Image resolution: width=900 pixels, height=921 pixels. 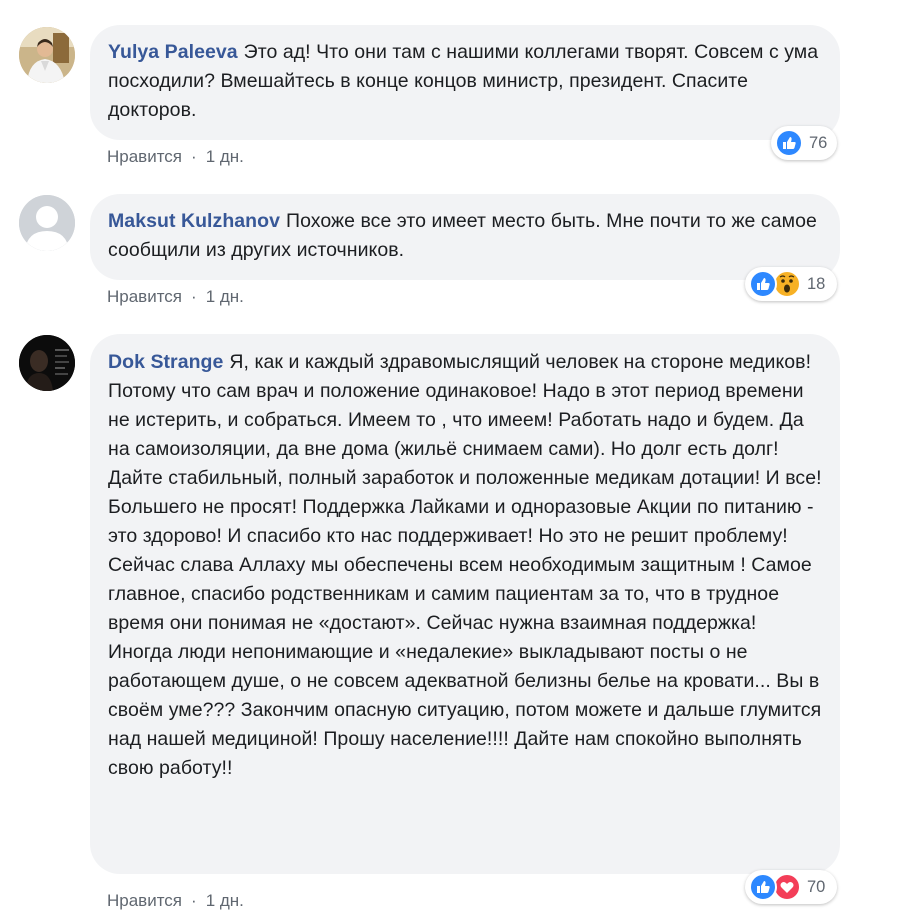 What do you see at coordinates (173, 52) in the screenshot?
I see `comment-author: Yulya Paleeva` at bounding box center [173, 52].